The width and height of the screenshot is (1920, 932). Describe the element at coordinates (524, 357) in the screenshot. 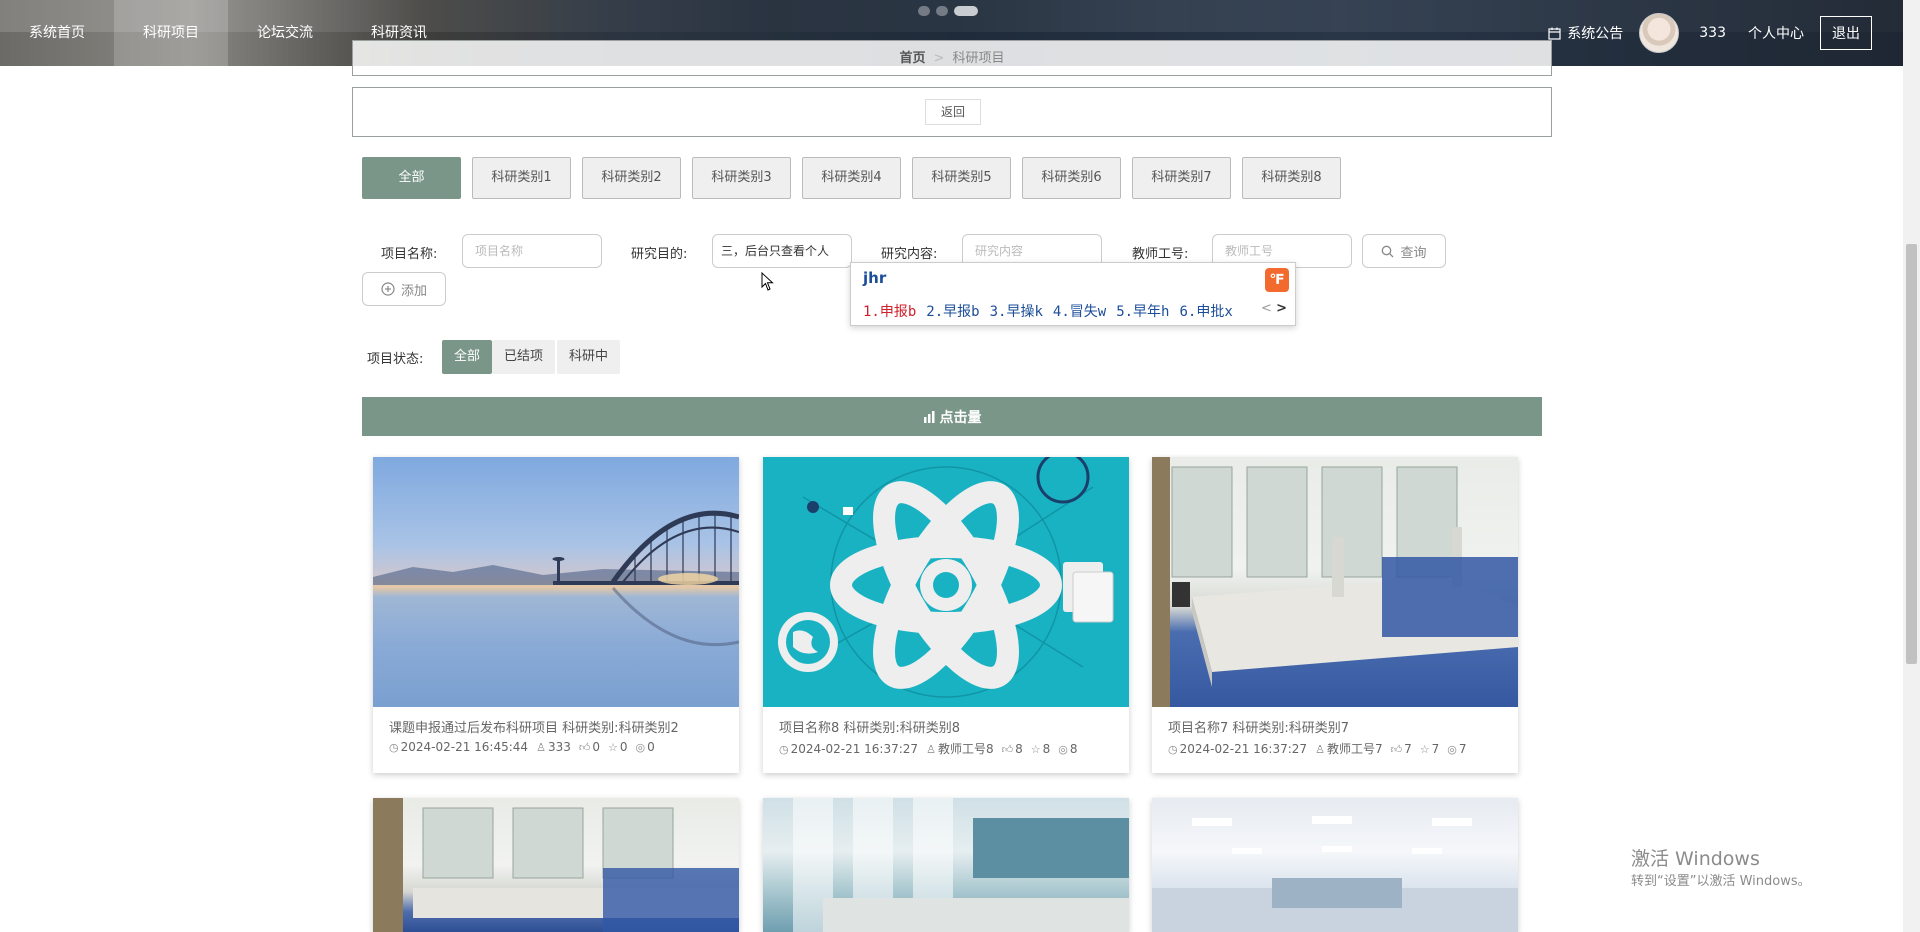

I see `status-tab-completed: 已结项` at that location.